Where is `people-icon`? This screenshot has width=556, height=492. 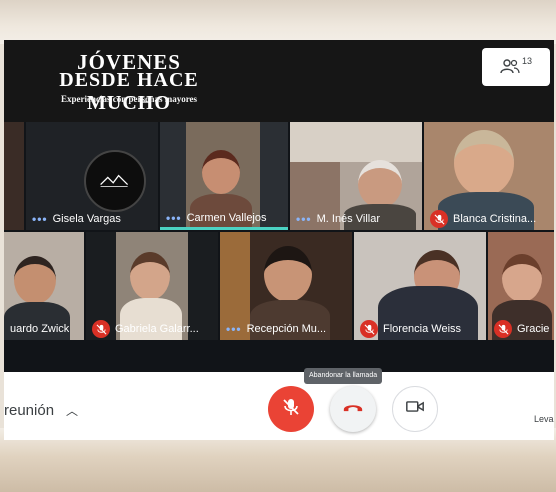 people-icon is located at coordinates (510, 67).